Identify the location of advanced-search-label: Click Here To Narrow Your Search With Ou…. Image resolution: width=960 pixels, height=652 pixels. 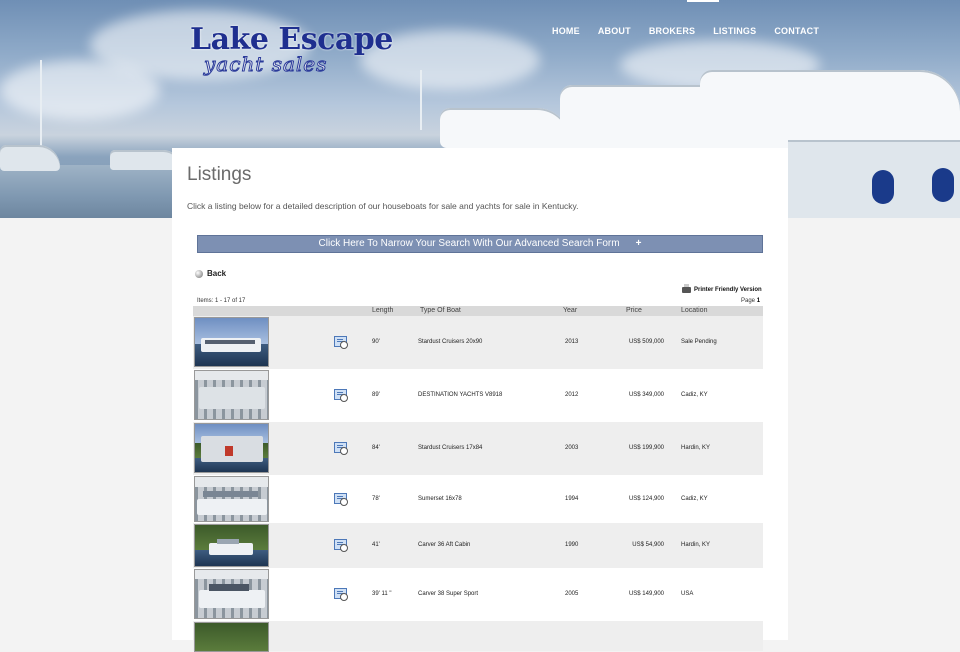
(469, 243).